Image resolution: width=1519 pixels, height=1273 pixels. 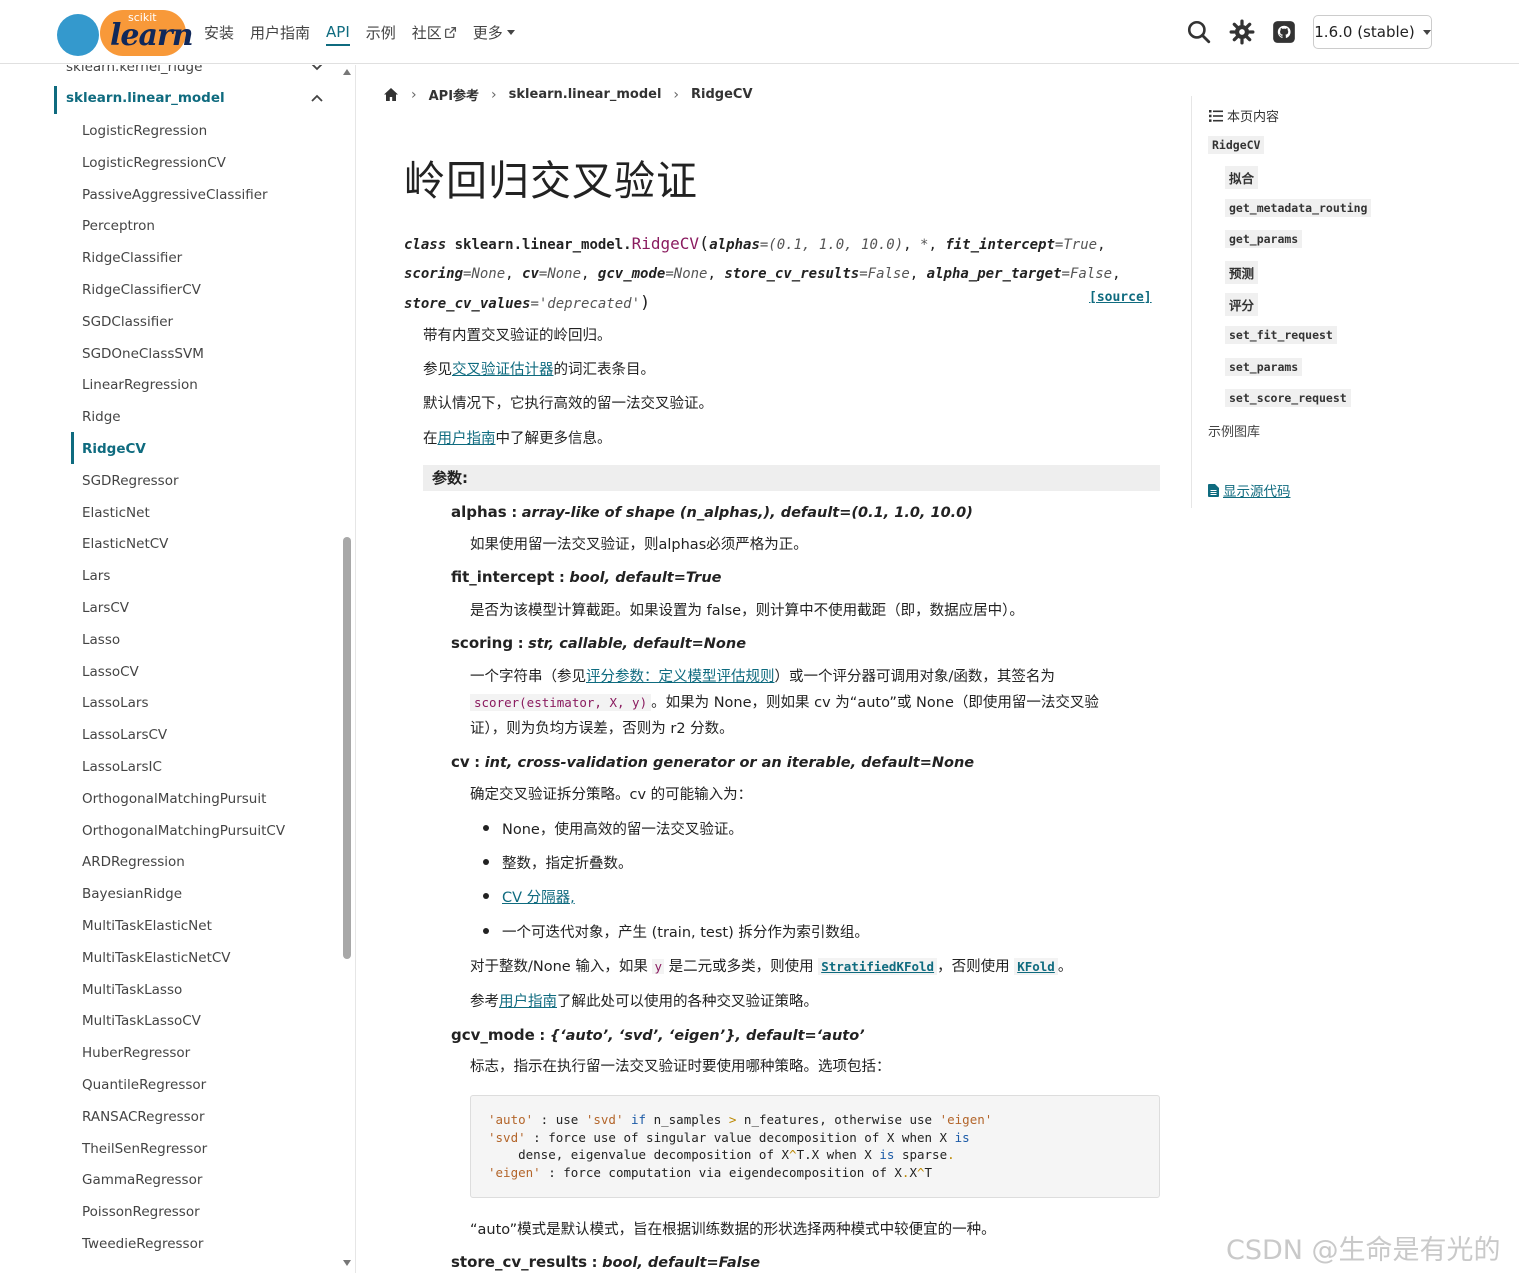 What do you see at coordinates (1264, 367) in the screenshot?
I see `toc-set-params: set_params` at bounding box center [1264, 367].